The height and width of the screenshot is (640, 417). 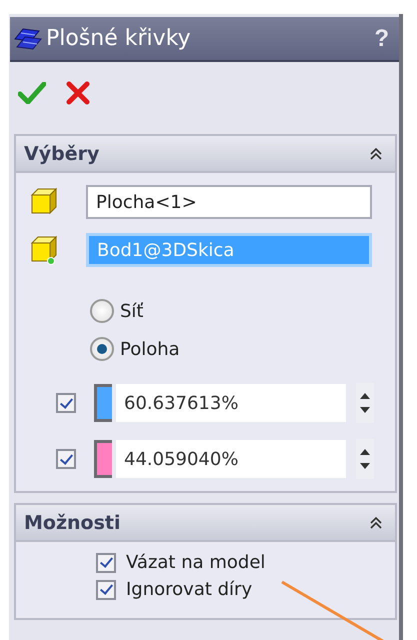 What do you see at coordinates (231, 459) in the screenshot?
I see `value-field: 44.059040%` at bounding box center [231, 459].